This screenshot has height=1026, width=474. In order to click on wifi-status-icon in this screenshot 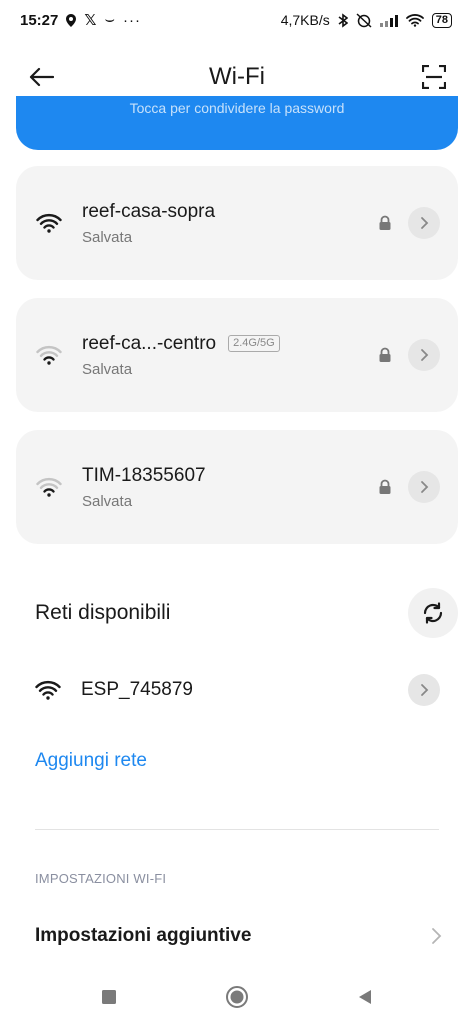, I will do `click(414, 20)`.